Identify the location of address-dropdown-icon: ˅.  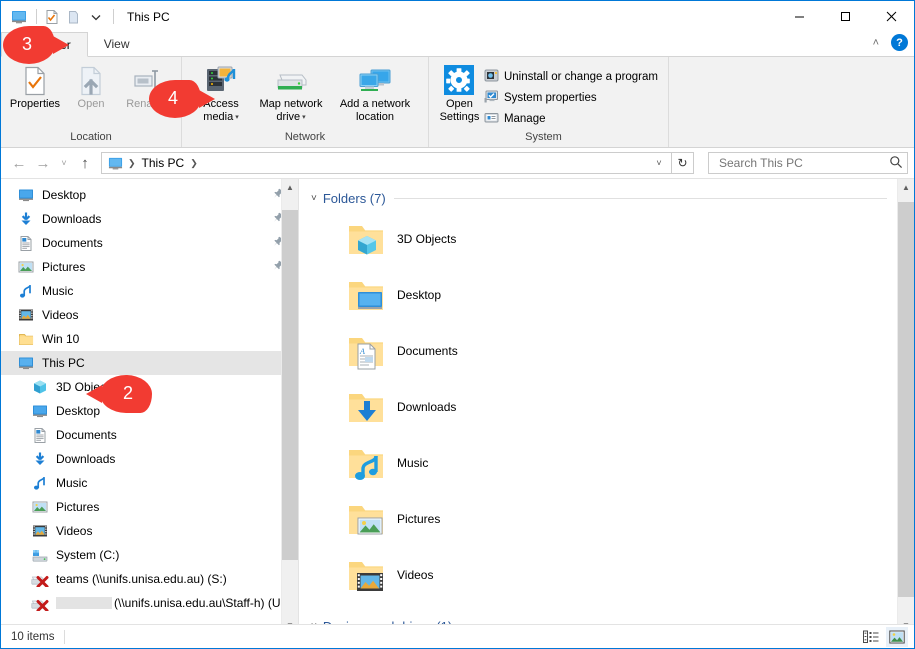
(659, 163).